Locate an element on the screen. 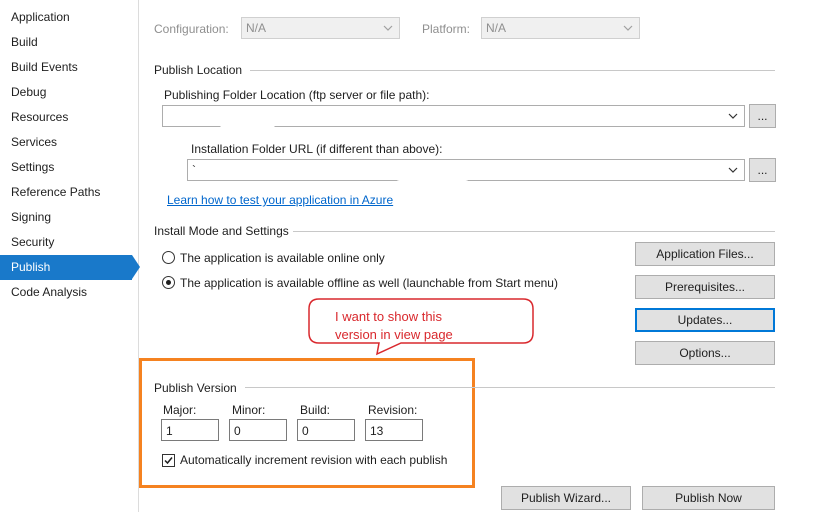 The width and height of the screenshot is (826, 512). nav-item-services: Services is located at coordinates (66, 142).